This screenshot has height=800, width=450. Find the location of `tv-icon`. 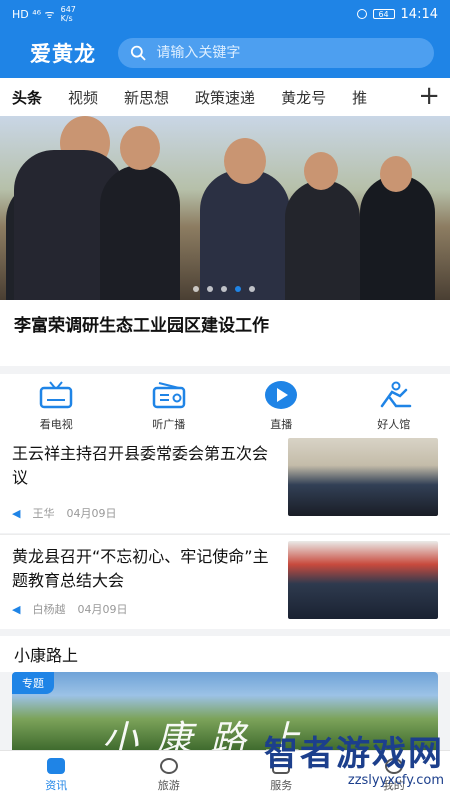

tv-icon is located at coordinates (56, 395).